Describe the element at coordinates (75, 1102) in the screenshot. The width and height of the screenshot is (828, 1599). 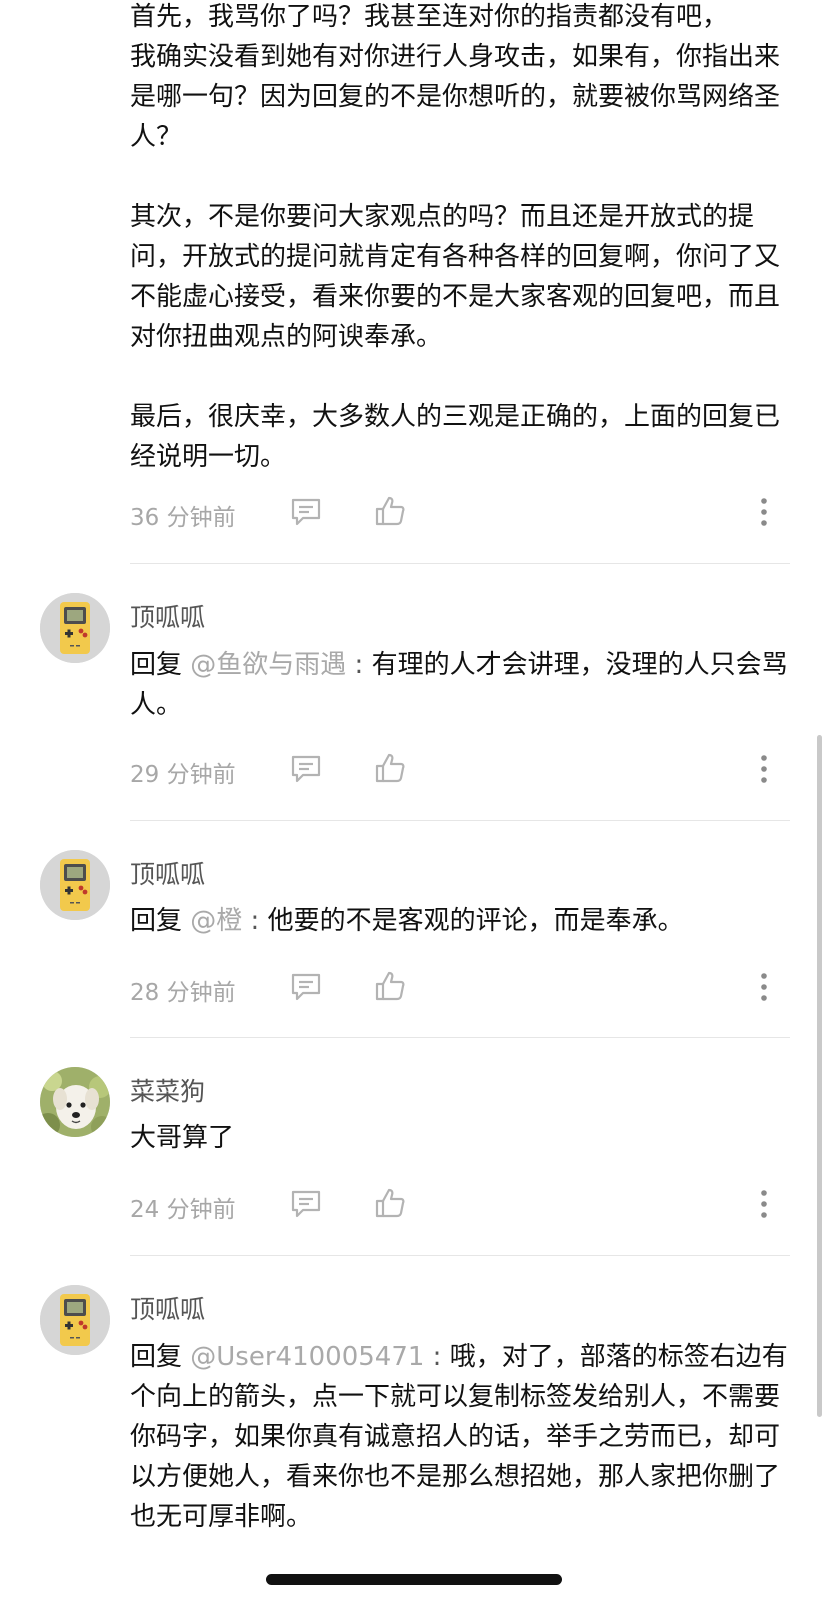
I see `dog-avatar` at that location.